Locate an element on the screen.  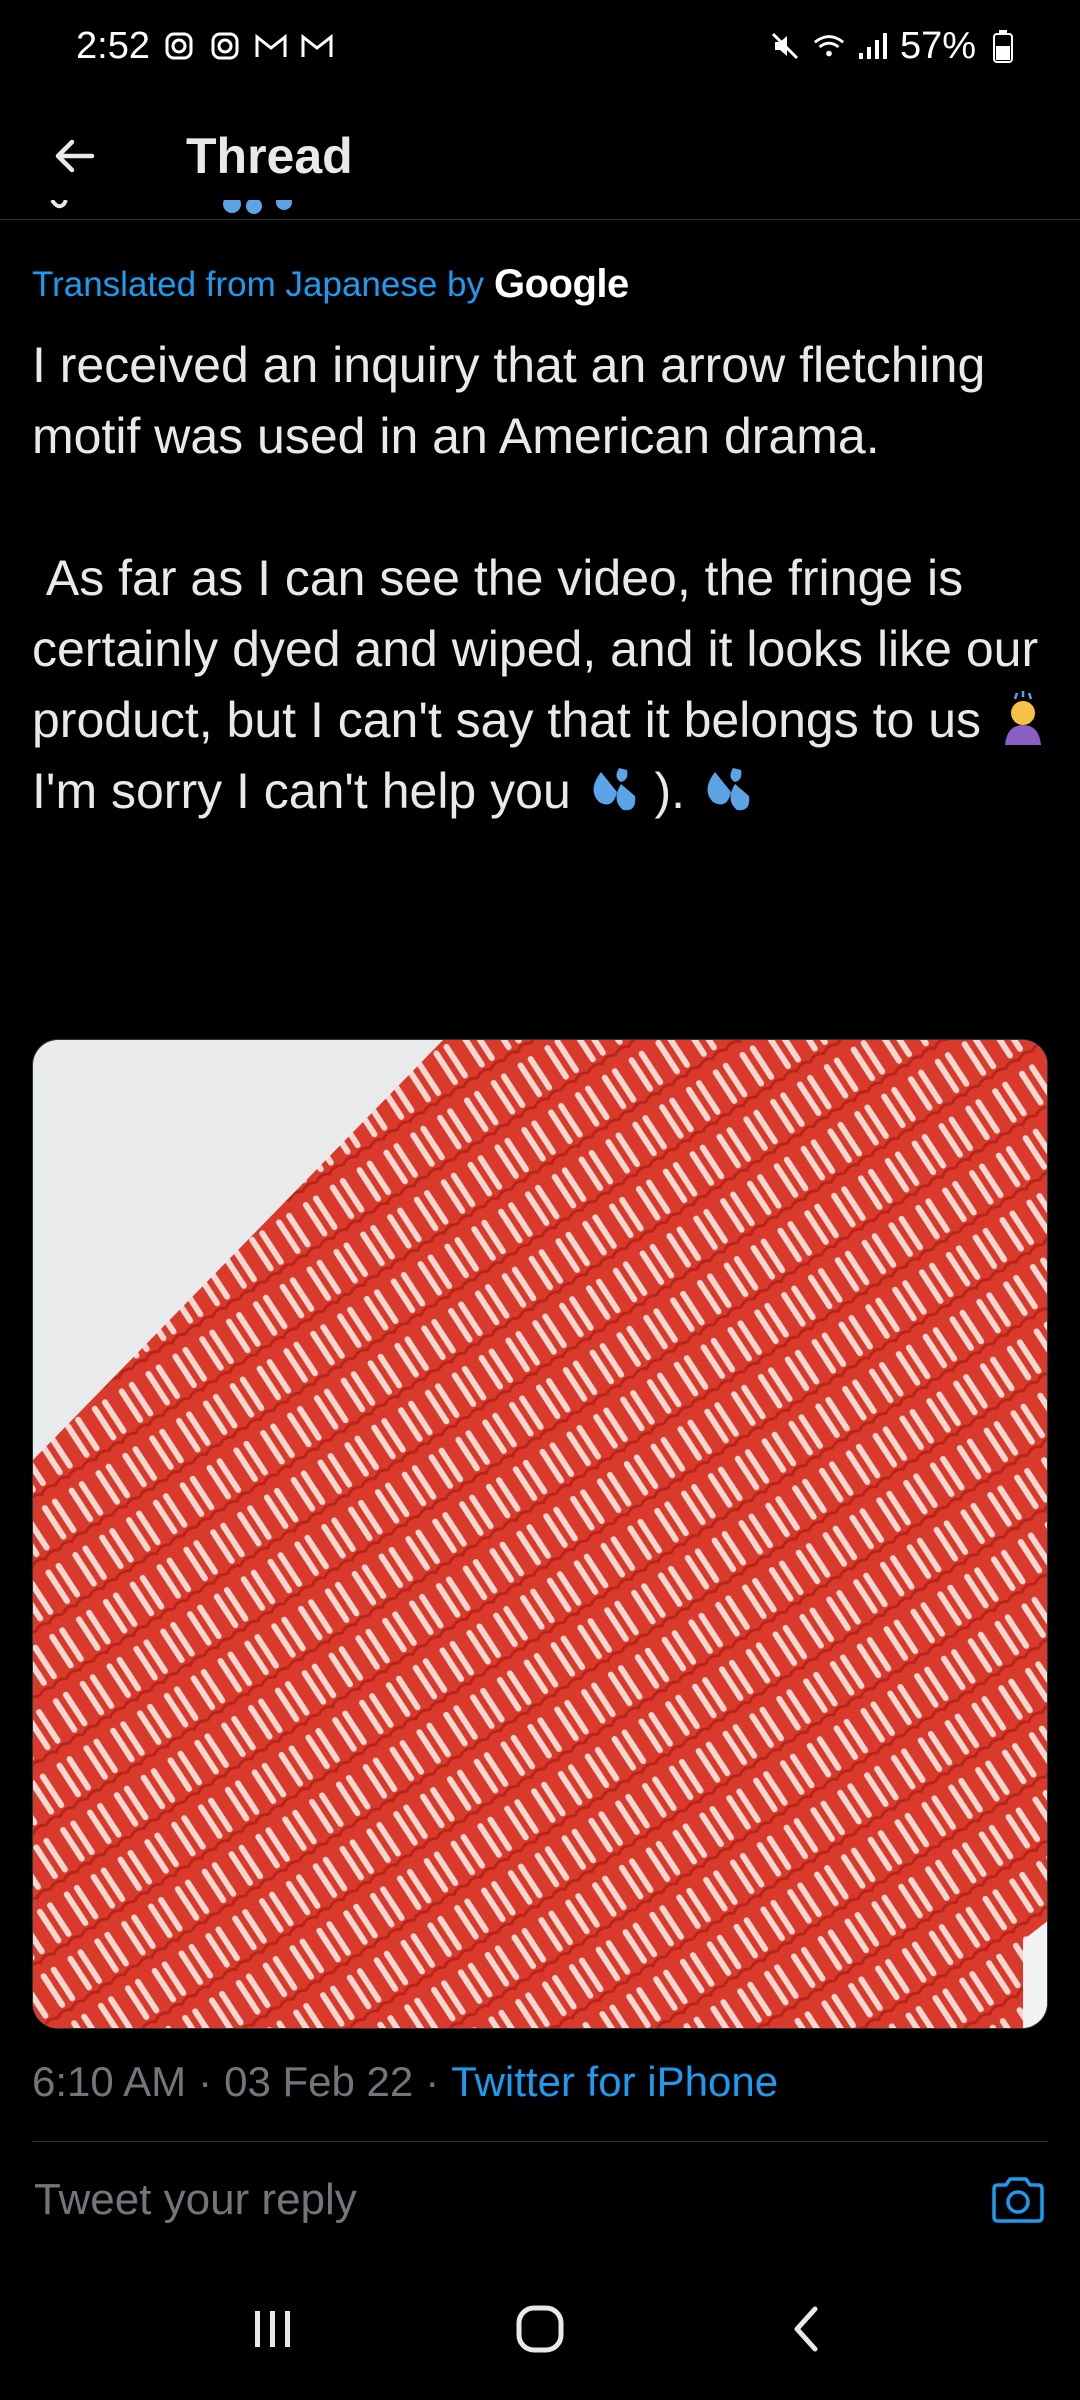
battery-icon is located at coordinates (1003, 46).